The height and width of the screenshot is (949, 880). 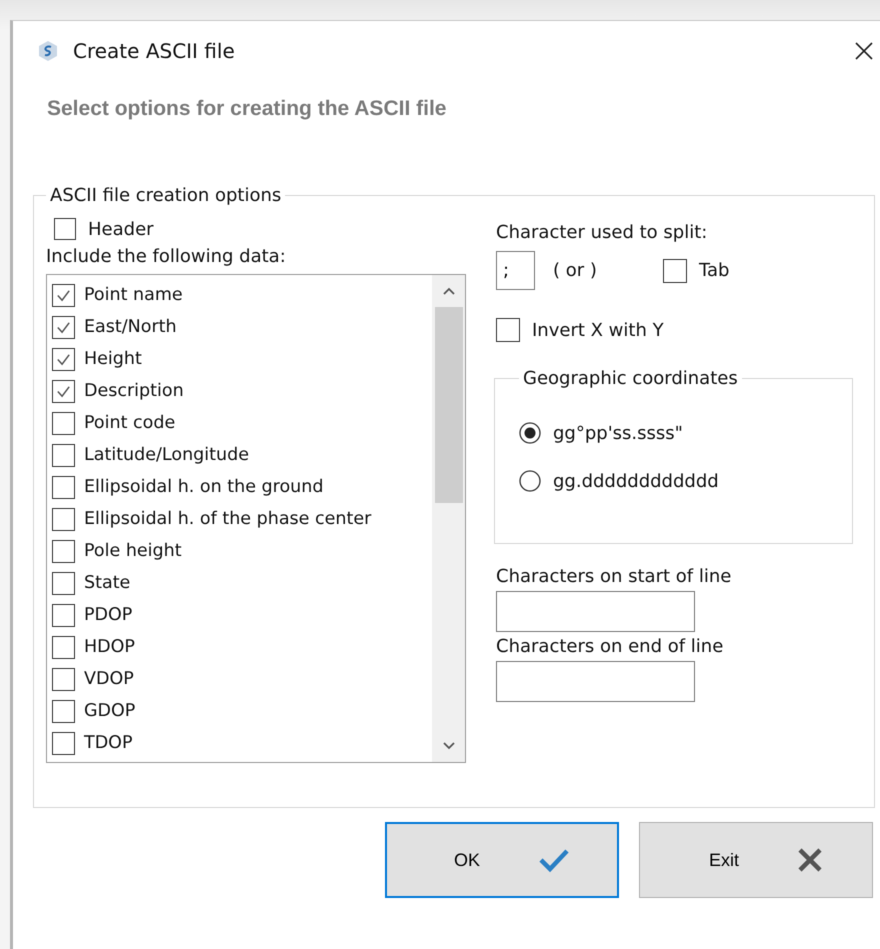 I want to click on app-icon, so click(x=48, y=51).